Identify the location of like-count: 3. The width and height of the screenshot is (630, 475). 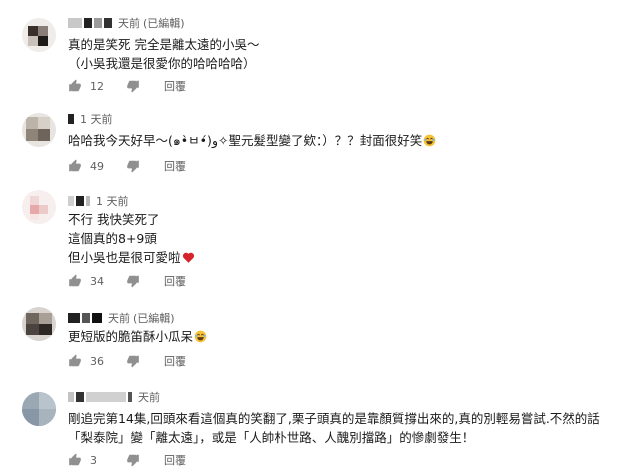
(93, 460).